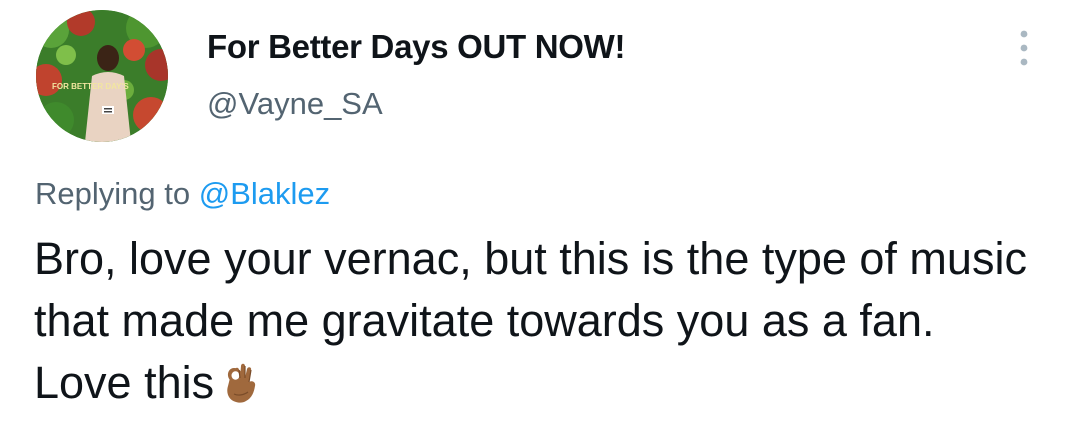  Describe the element at coordinates (90, 86) in the screenshot. I see `svg-text: FOR BETTER DAY'S` at that location.